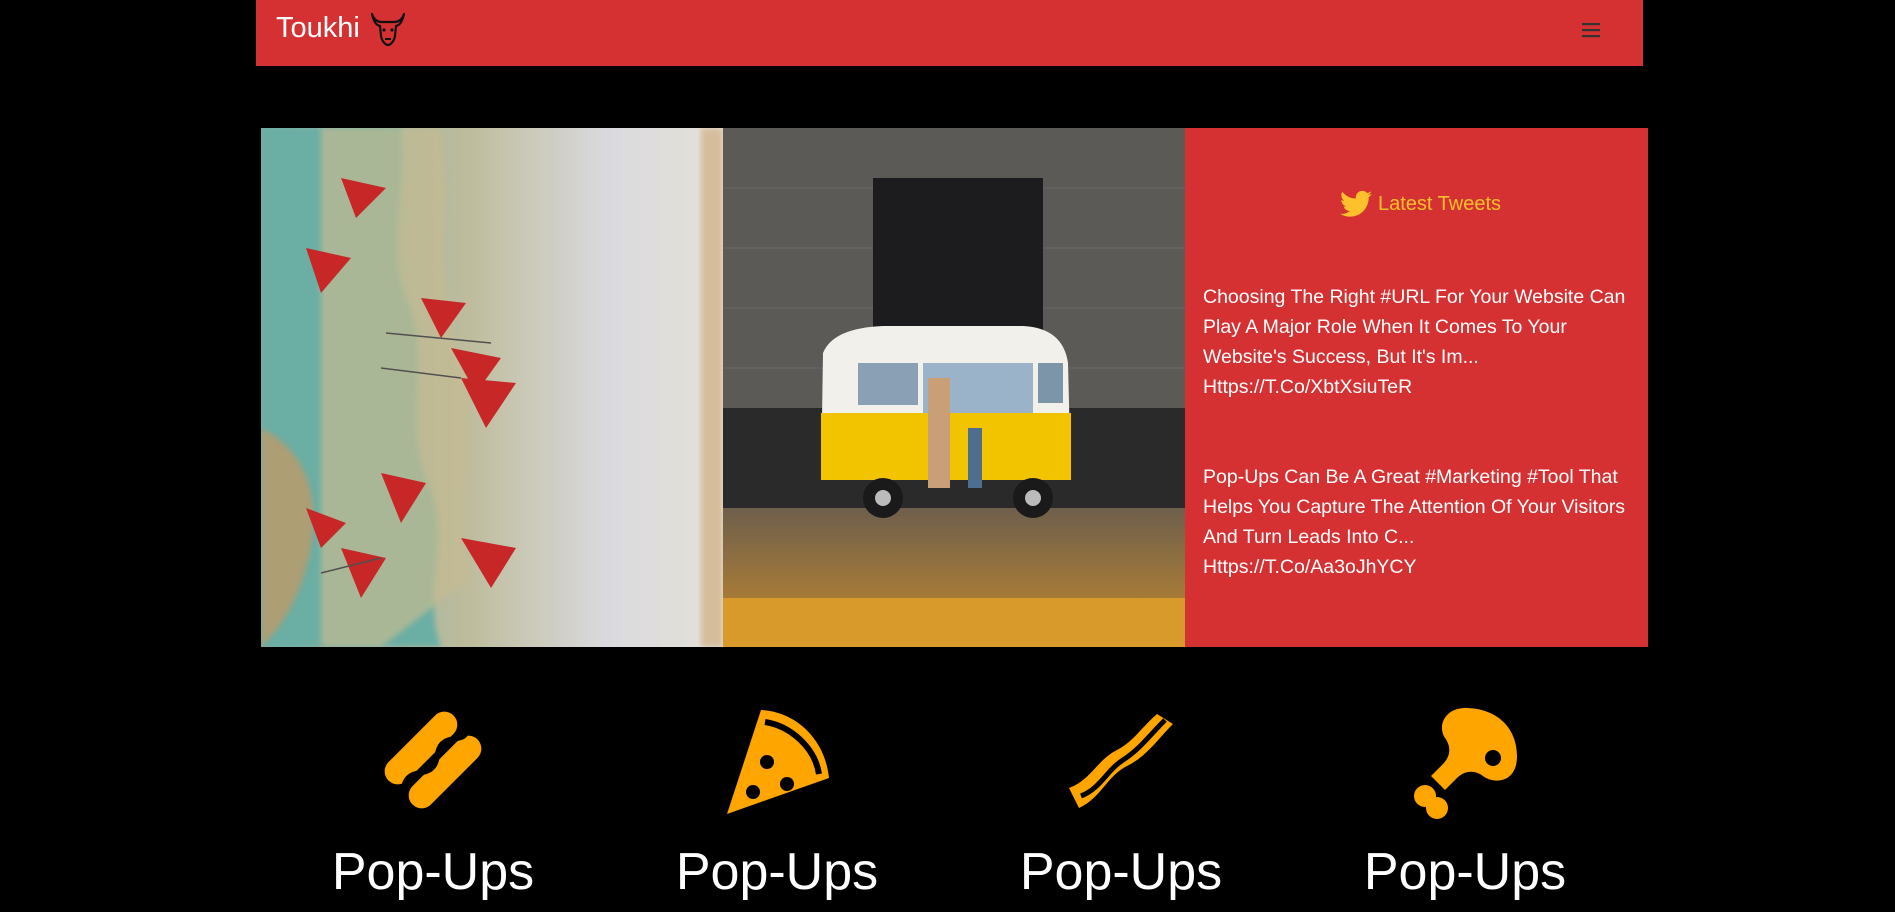 This screenshot has height=912, width=1895. Describe the element at coordinates (387, 29) in the screenshot. I see `bull-head-icon` at that location.